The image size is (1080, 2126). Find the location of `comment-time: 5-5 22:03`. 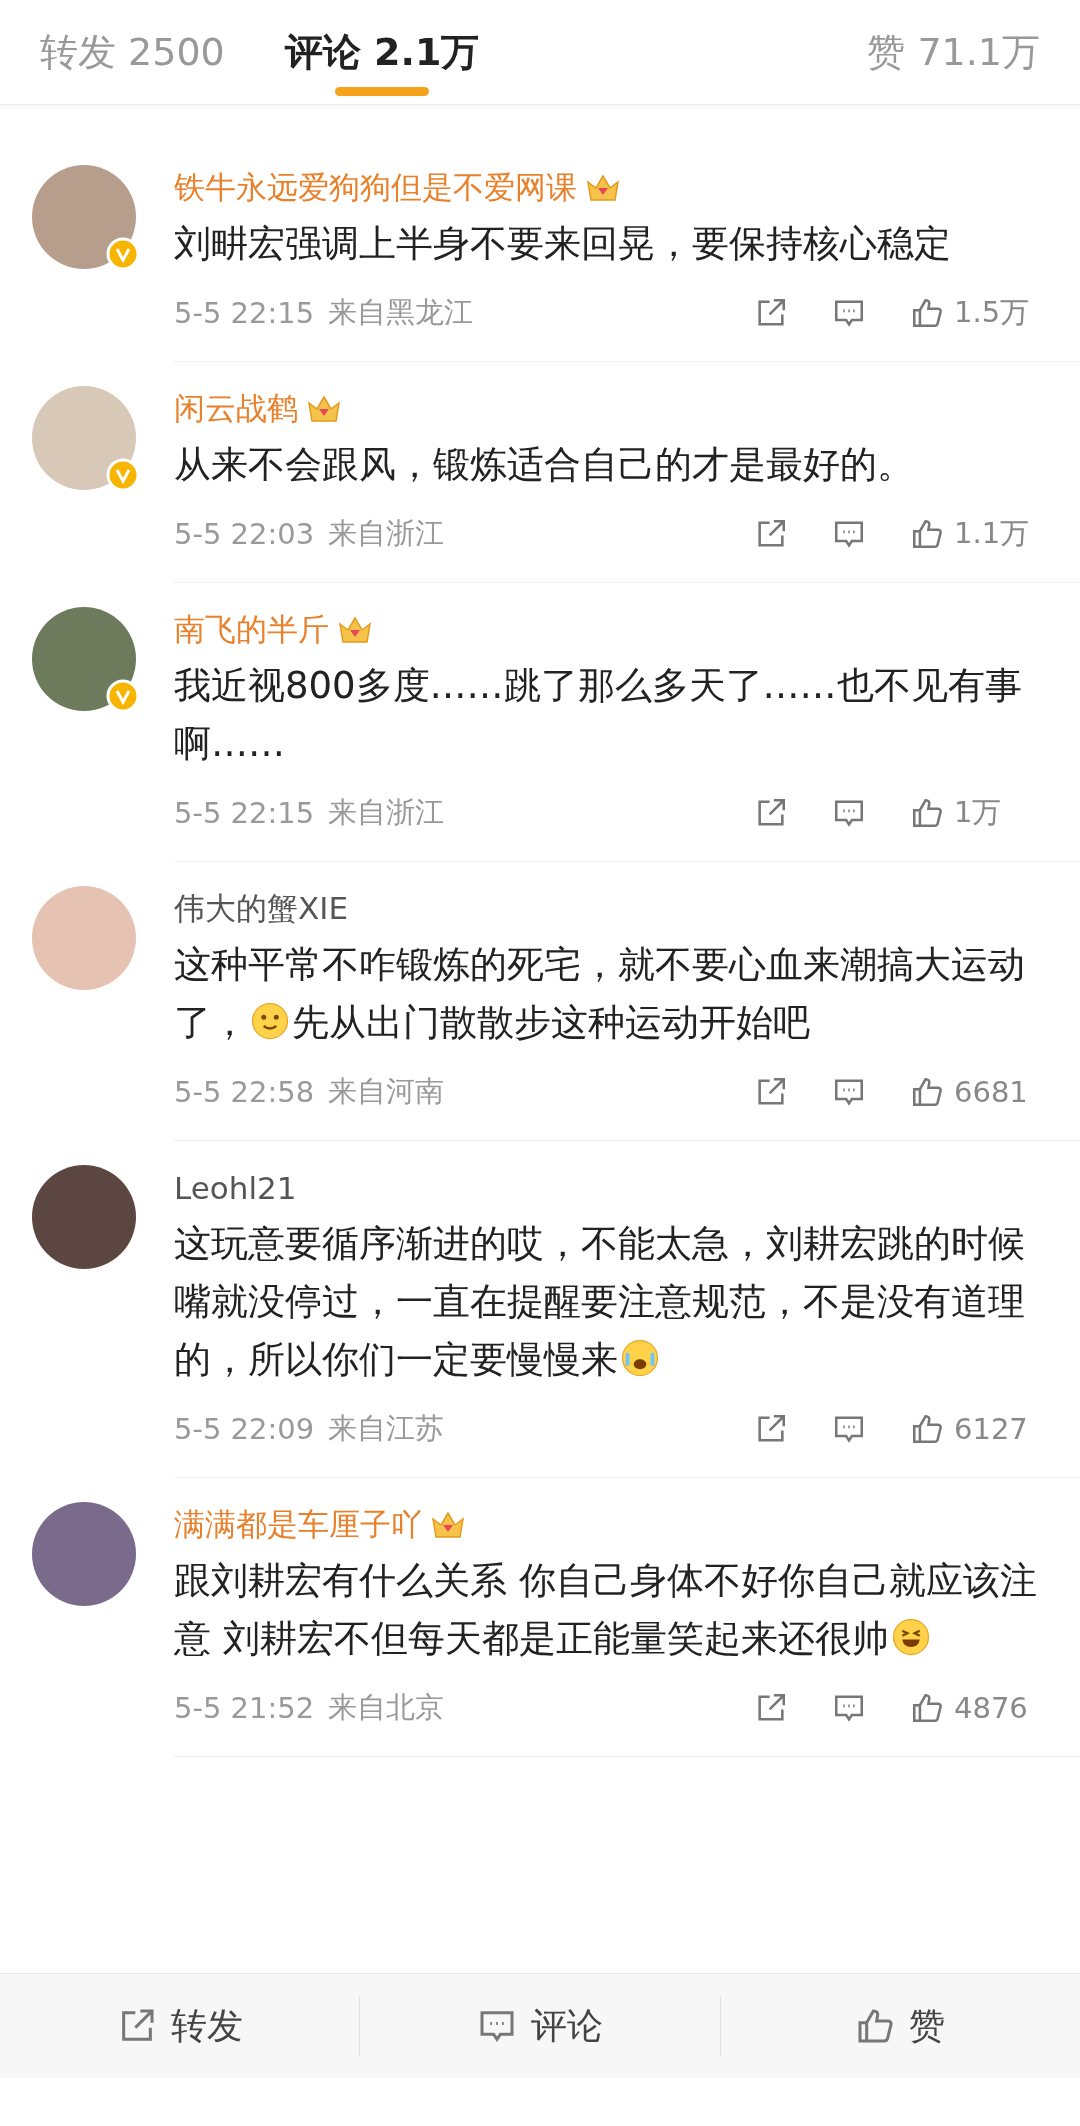

comment-time: 5-5 22:03 is located at coordinates (244, 534).